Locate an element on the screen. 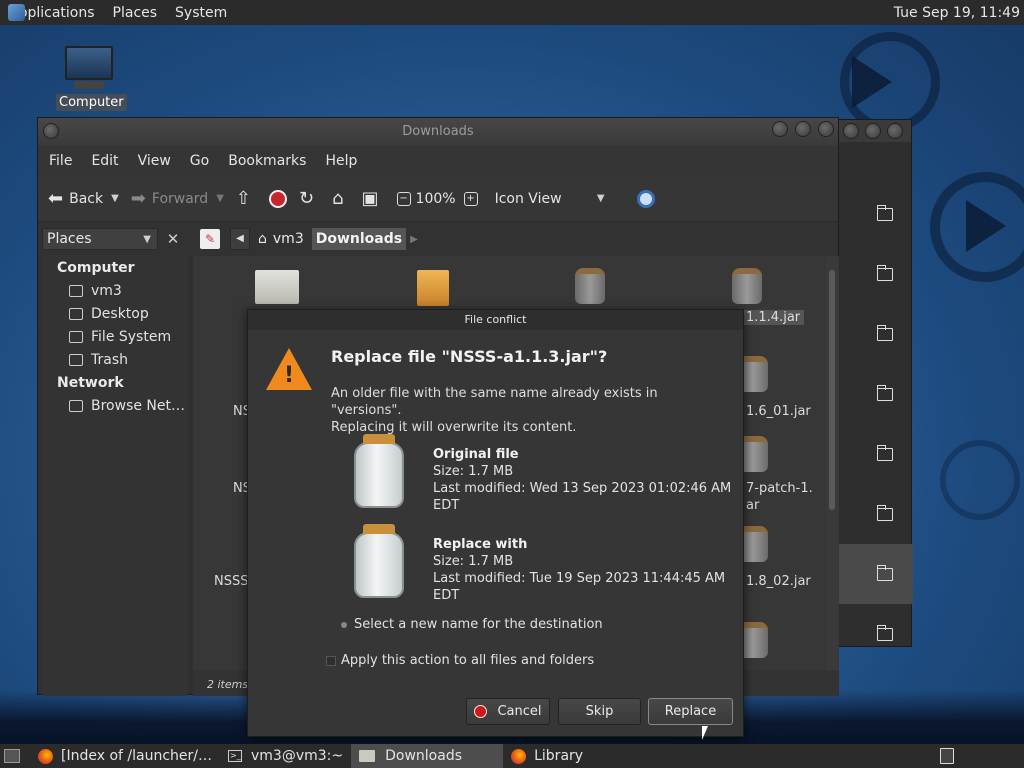  package-icon is located at coordinates (433, 288).